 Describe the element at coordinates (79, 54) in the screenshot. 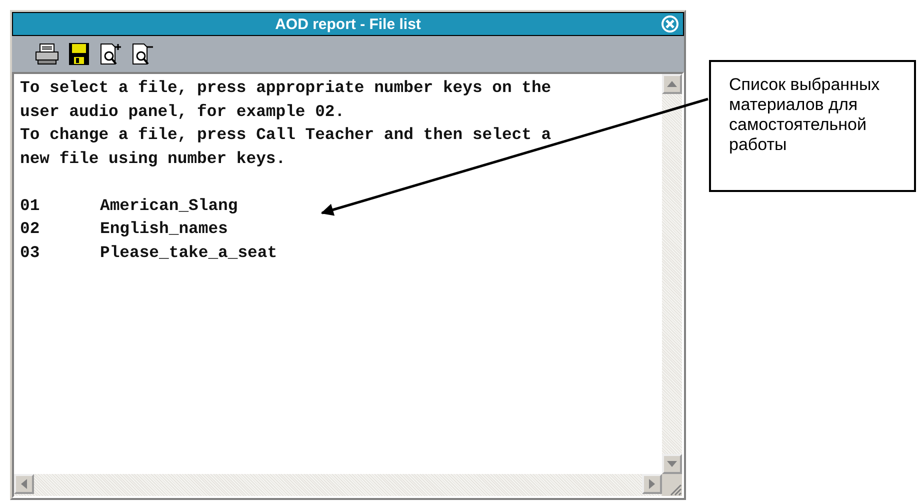

I see `save-button` at that location.